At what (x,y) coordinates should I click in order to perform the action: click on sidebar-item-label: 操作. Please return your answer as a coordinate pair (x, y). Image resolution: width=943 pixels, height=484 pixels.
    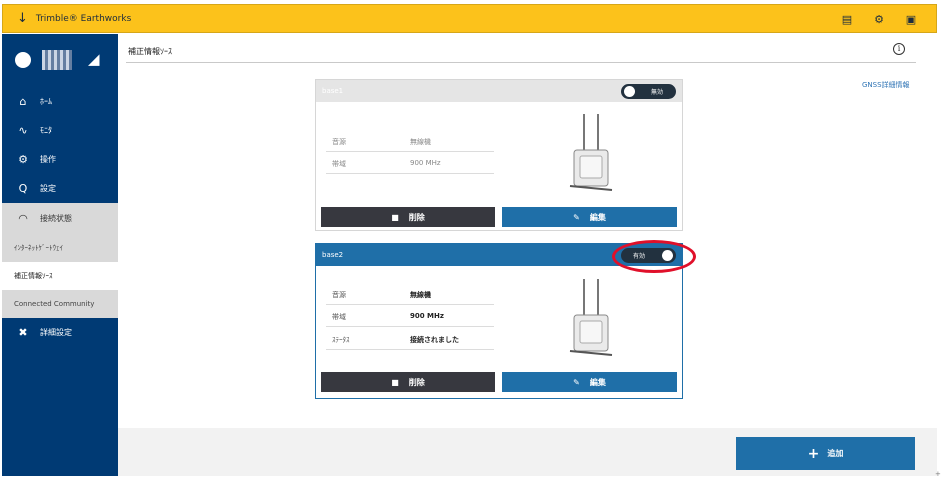
    Looking at the image, I should click on (48, 159).